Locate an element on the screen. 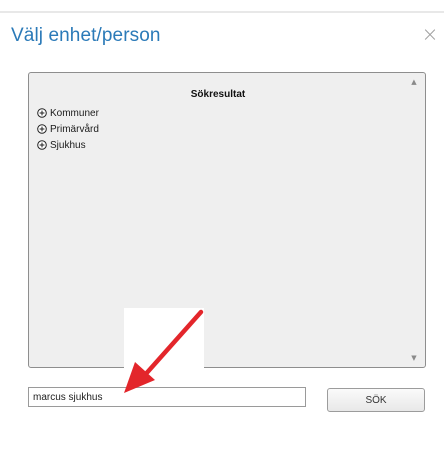  tree-item-kommuner: Kommuner is located at coordinates (68, 113).